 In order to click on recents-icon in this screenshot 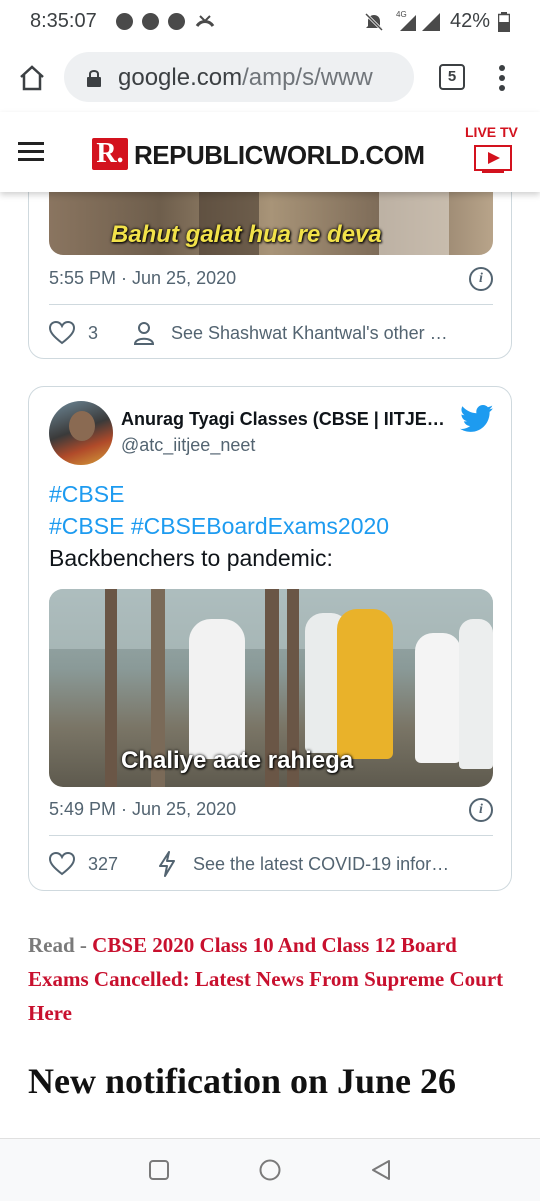, I will do `click(159, 1170)`.